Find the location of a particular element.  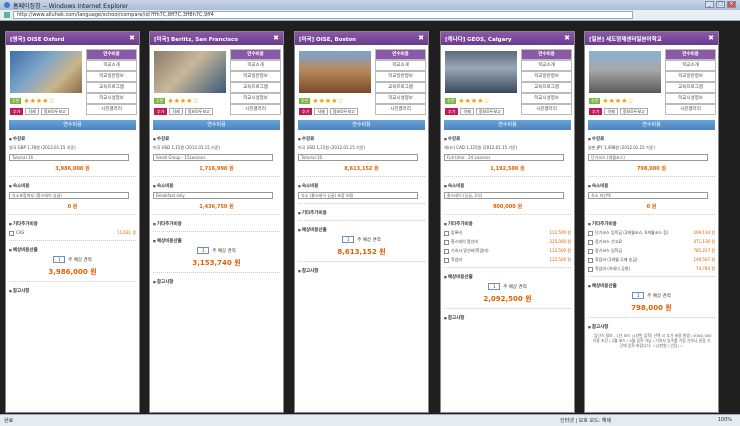

housing-label: 숙소비용 is located at coordinates (216, 186).